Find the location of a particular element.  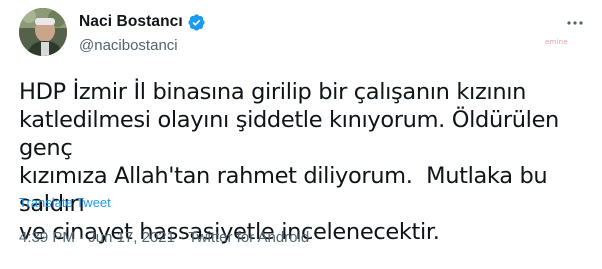

tweet-date: Jun 17, 2021 is located at coordinates (131, 237).